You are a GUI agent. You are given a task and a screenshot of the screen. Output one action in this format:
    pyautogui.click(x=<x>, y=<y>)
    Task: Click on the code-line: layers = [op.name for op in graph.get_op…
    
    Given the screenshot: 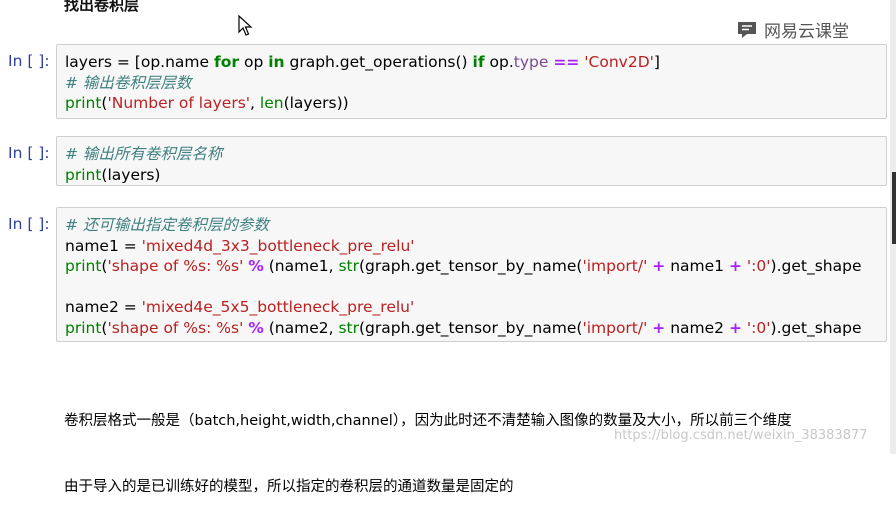 What is the action you would take?
    pyautogui.click(x=362, y=62)
    